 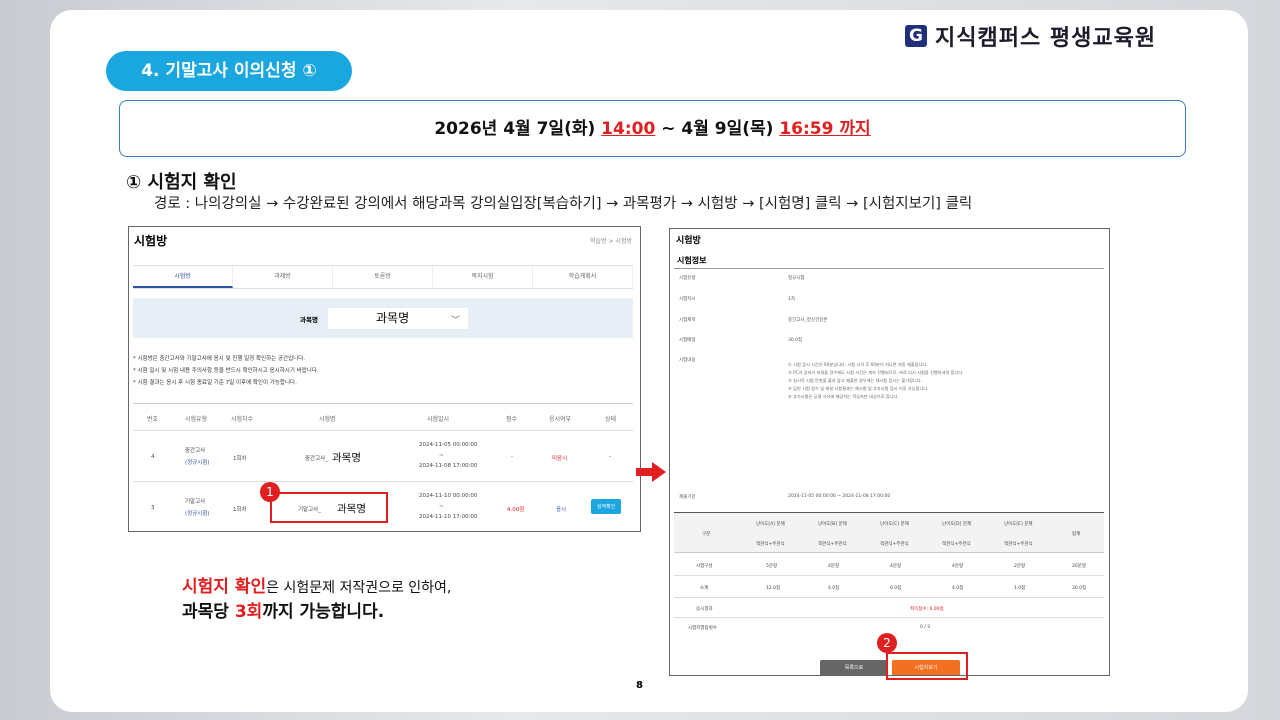 I want to click on schedule-time1: 14:00, so click(x=628, y=129).